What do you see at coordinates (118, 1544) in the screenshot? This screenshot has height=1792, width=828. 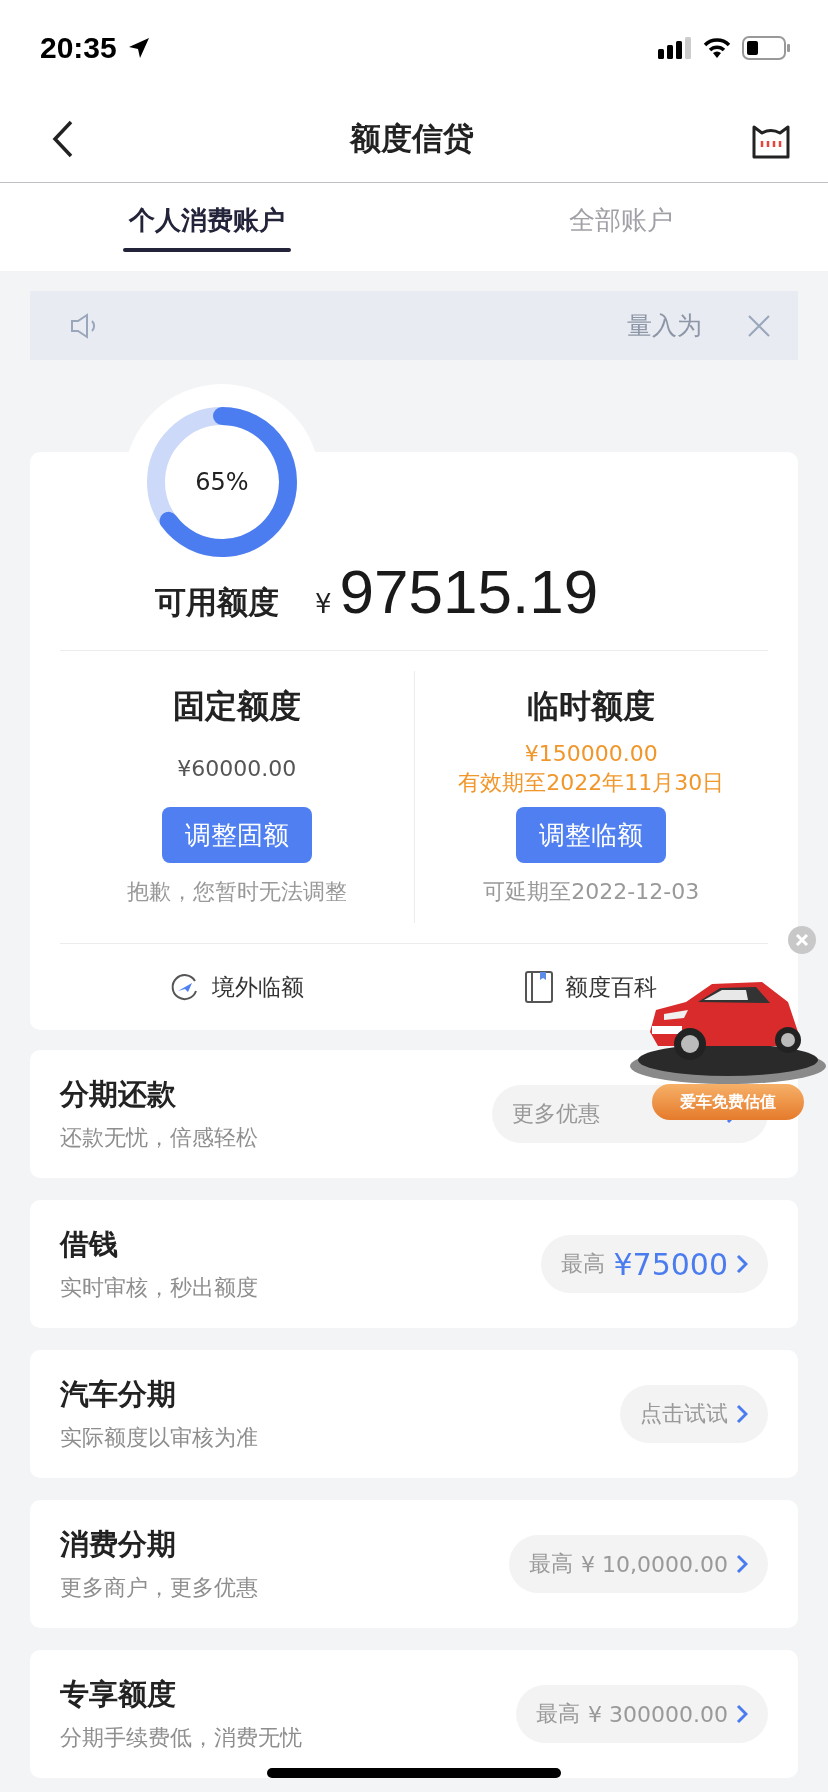 I see `product-title: 消费分期` at bounding box center [118, 1544].